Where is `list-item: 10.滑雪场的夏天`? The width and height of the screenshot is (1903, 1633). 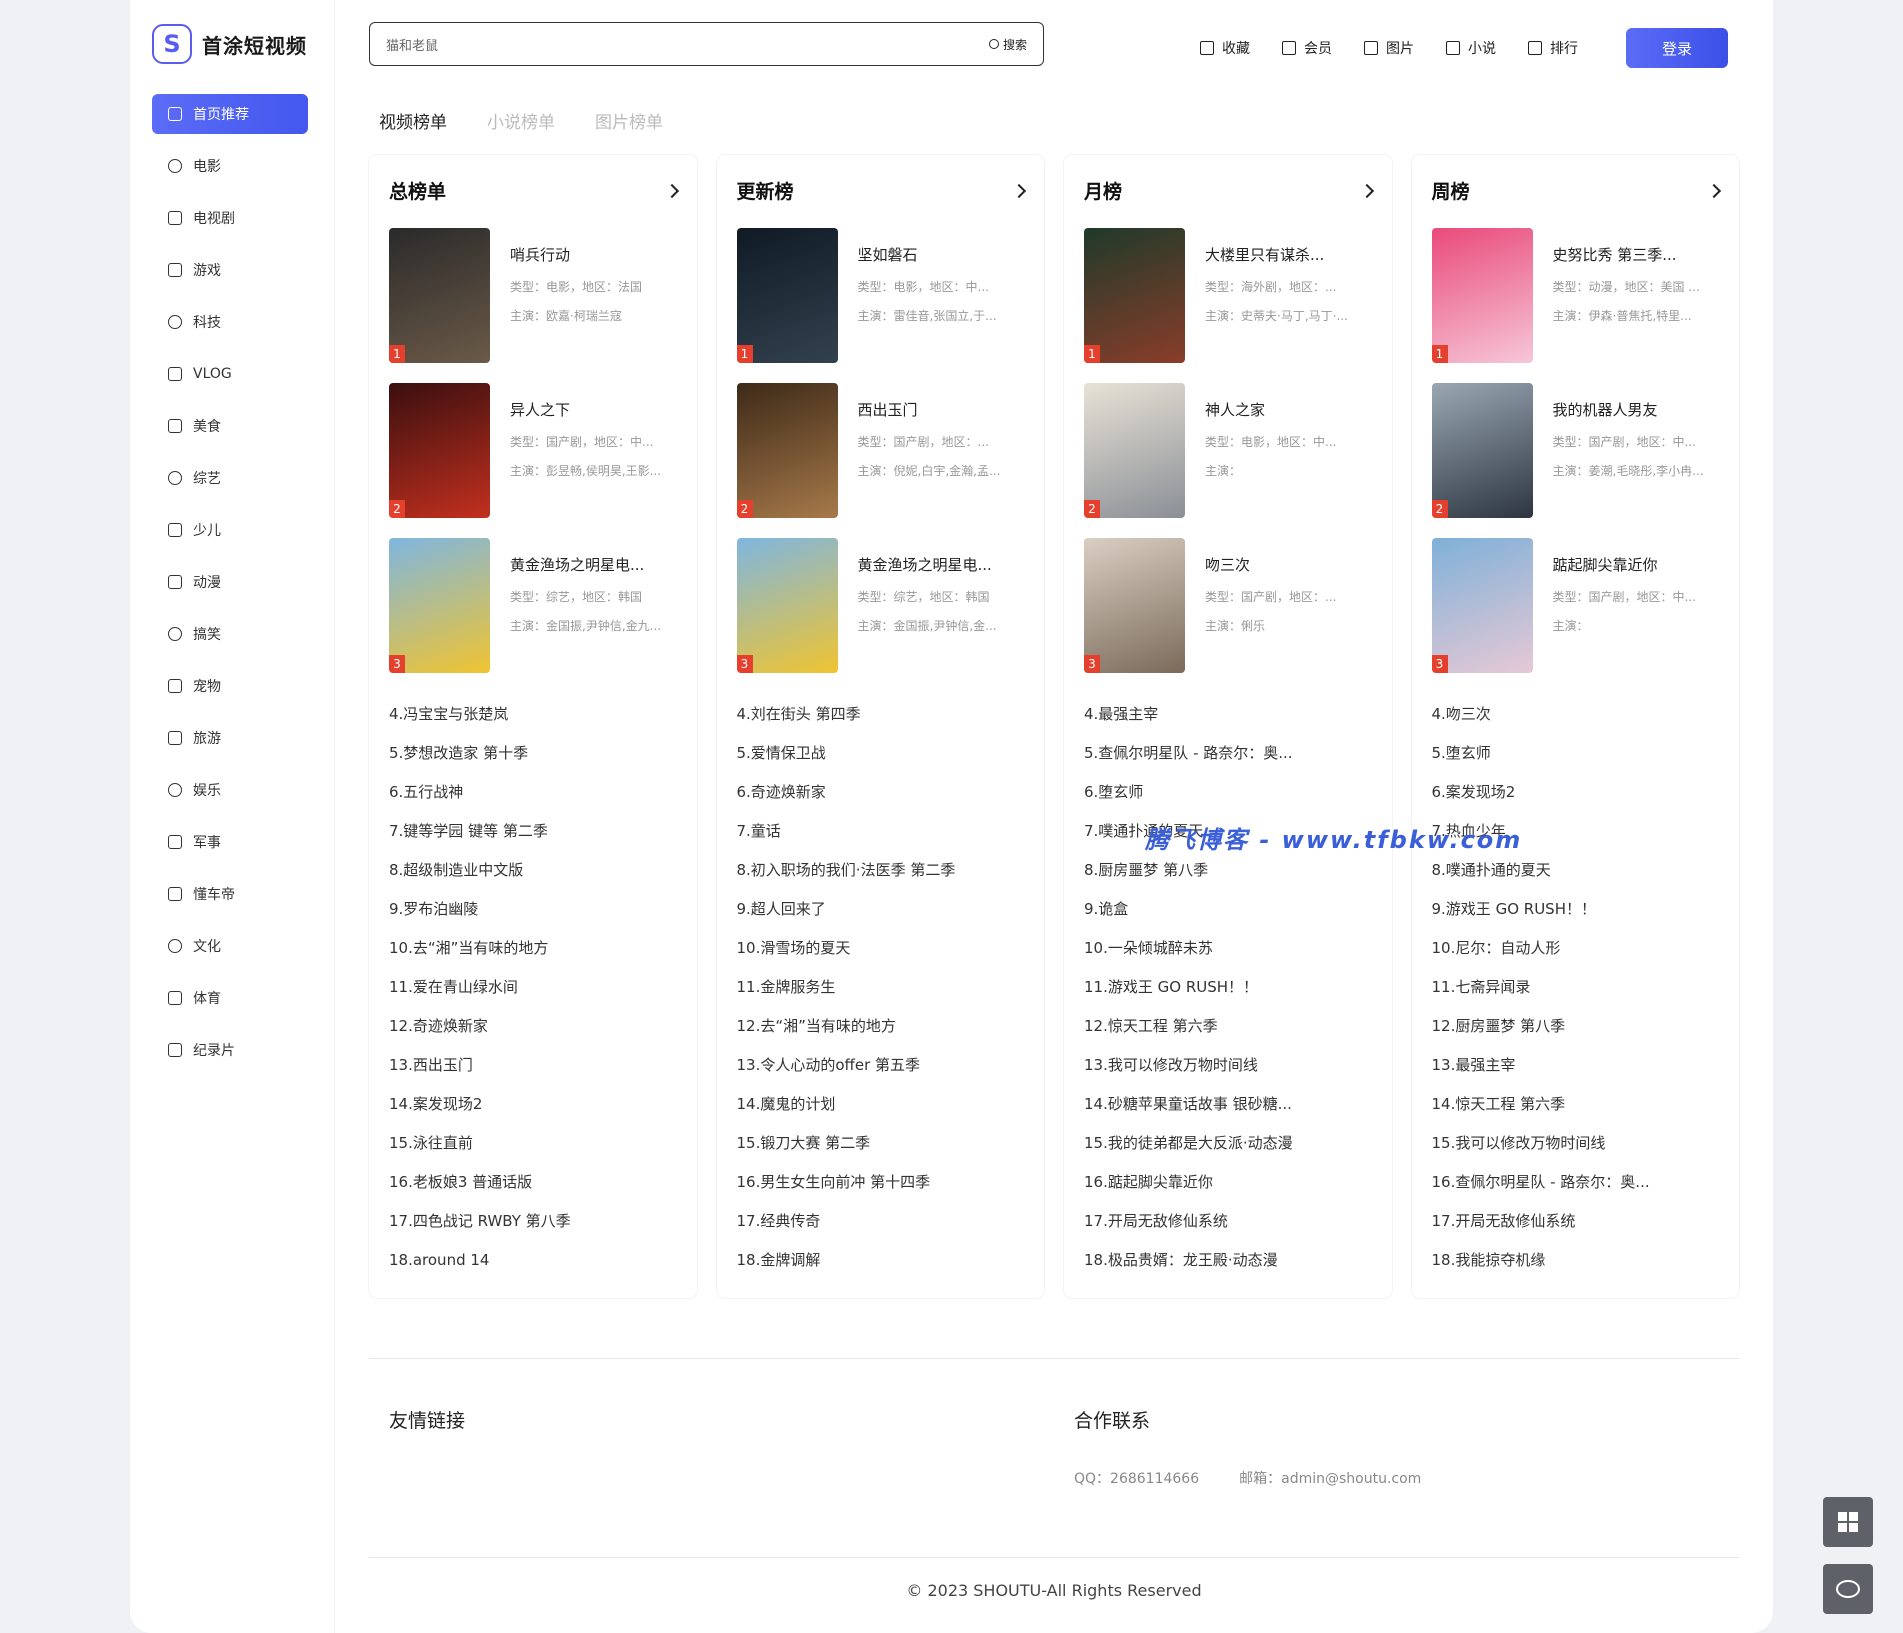
list-item: 10.滑雪场的夏天 is located at coordinates (885, 948).